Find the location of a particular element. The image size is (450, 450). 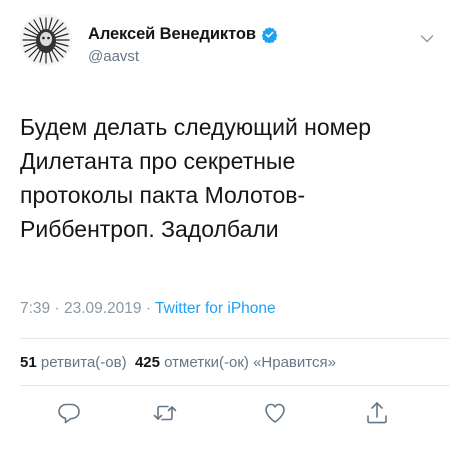

share-button is located at coordinates (377, 413).